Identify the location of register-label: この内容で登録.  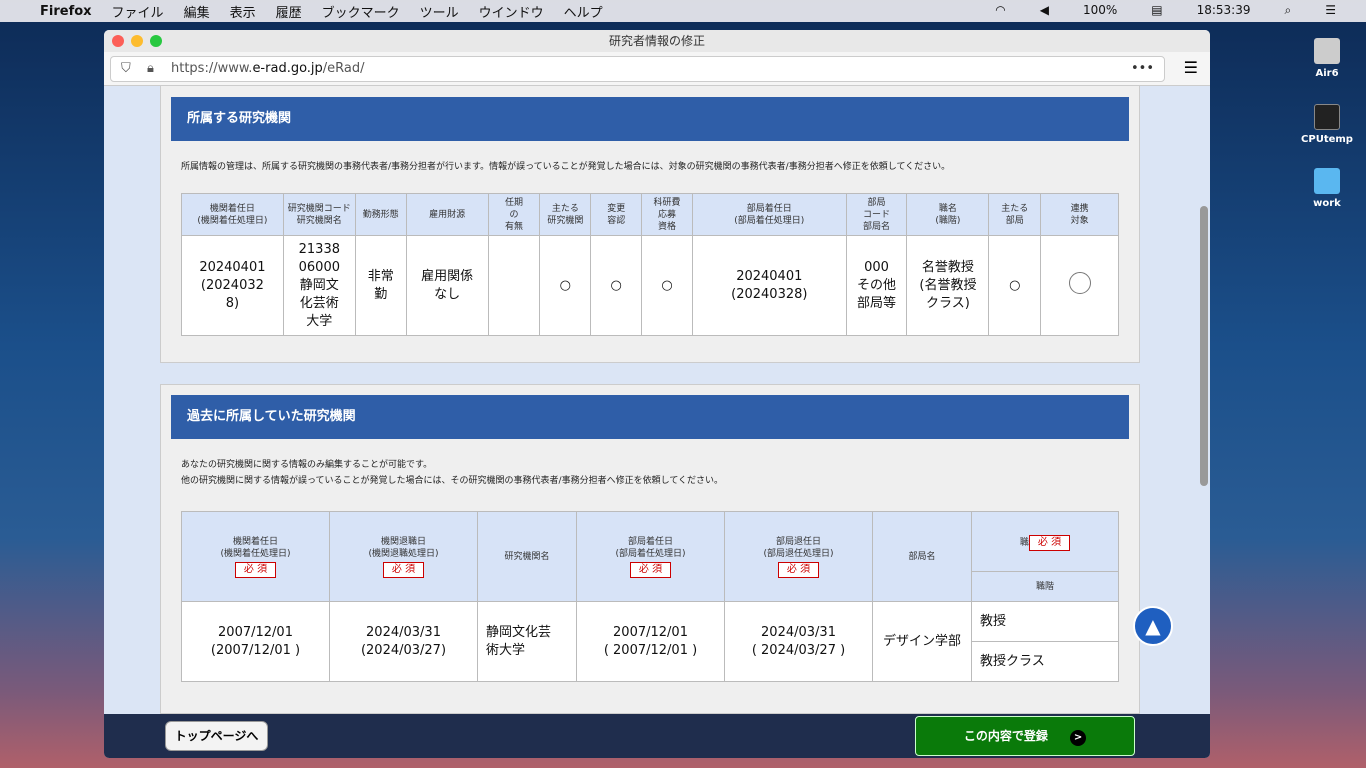
(1005, 736).